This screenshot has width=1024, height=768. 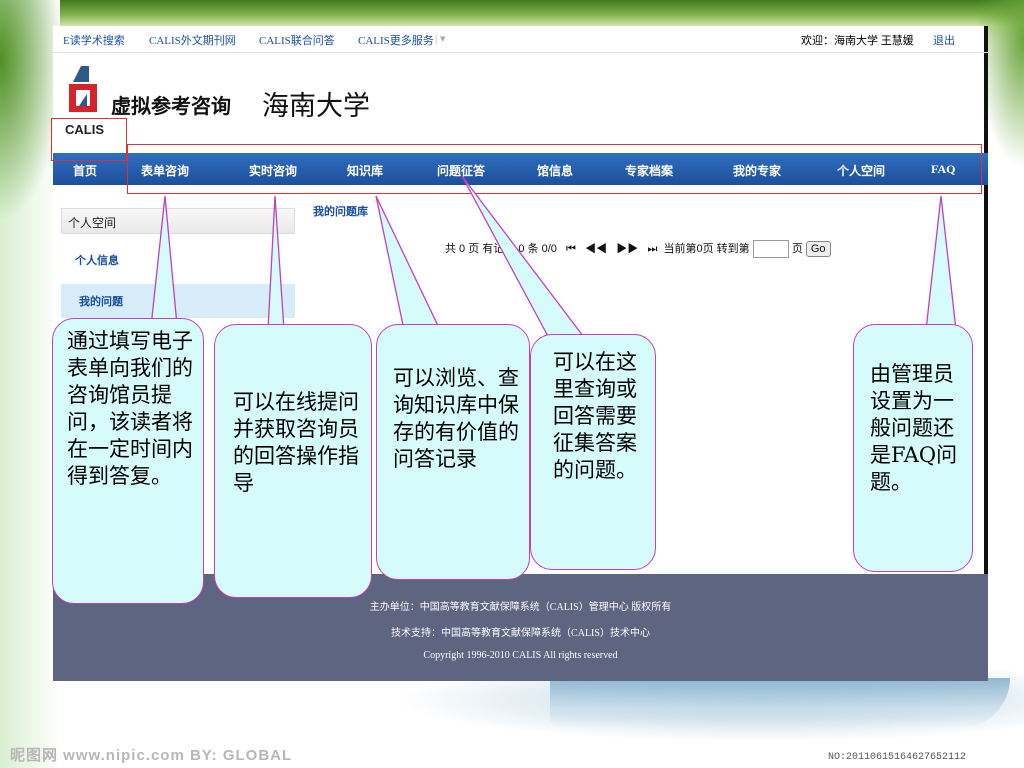 I want to click on more-services-dropdown-icon: | ▾, so click(x=440, y=38).